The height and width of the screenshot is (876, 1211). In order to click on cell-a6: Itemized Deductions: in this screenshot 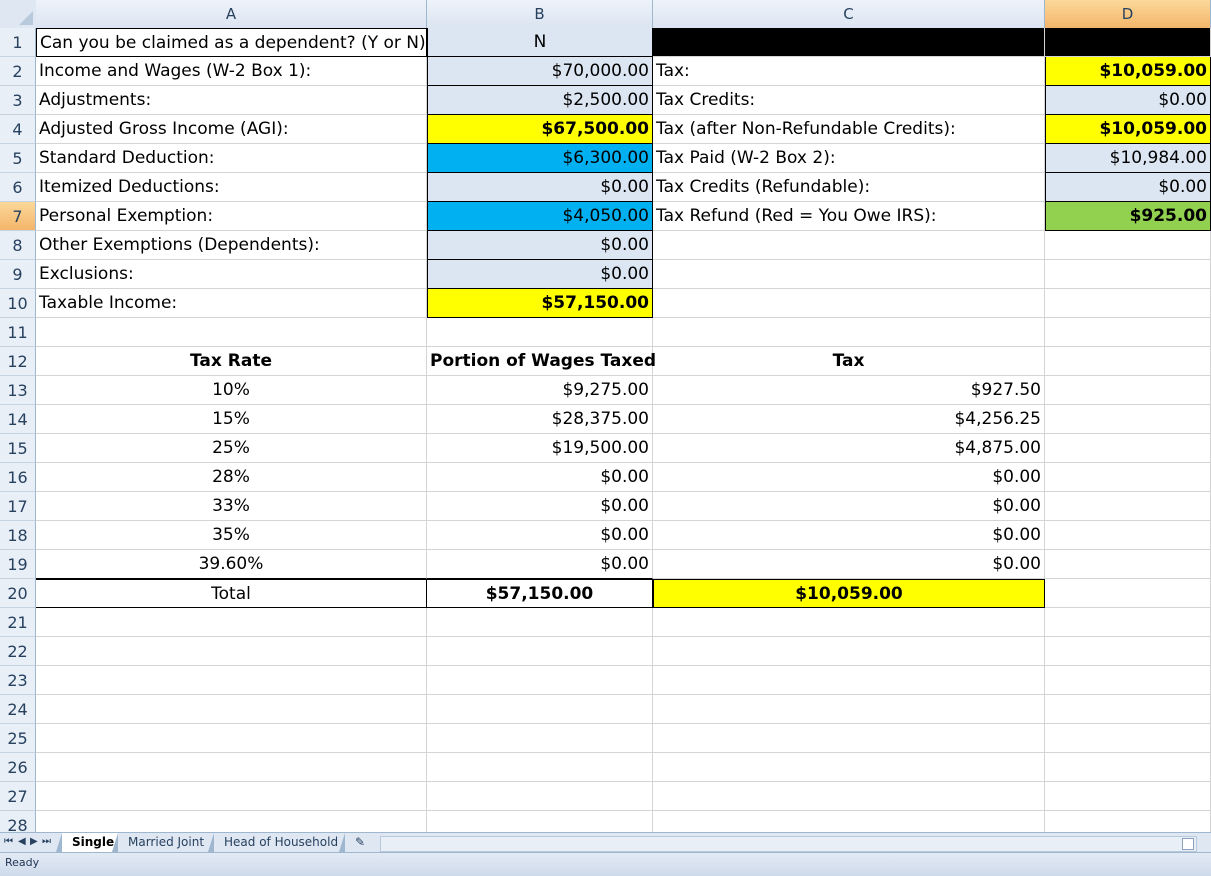, I will do `click(231, 187)`.